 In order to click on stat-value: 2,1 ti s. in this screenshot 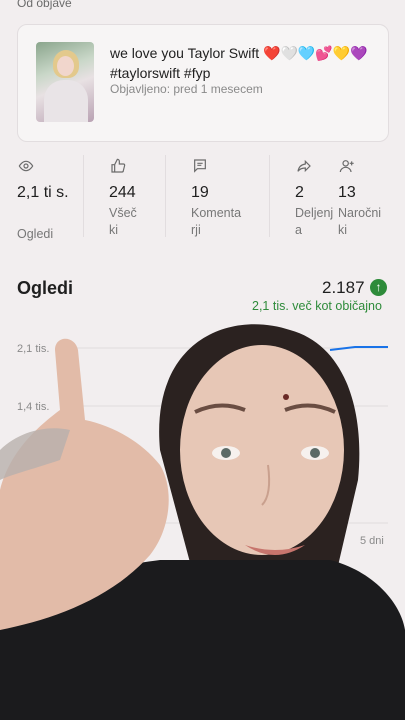, I will do `click(43, 192)`.